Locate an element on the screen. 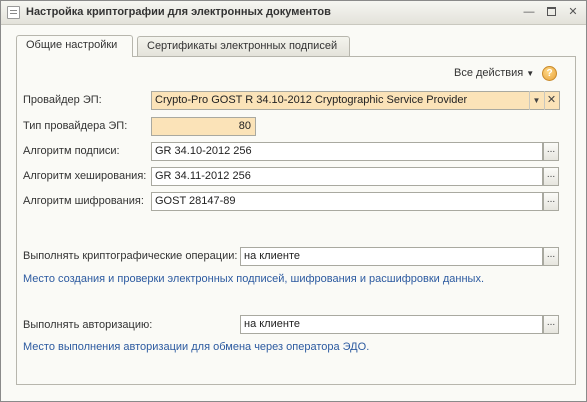 The height and width of the screenshot is (402, 587). chevron-down-icon: ▼ is located at coordinates (530, 73).